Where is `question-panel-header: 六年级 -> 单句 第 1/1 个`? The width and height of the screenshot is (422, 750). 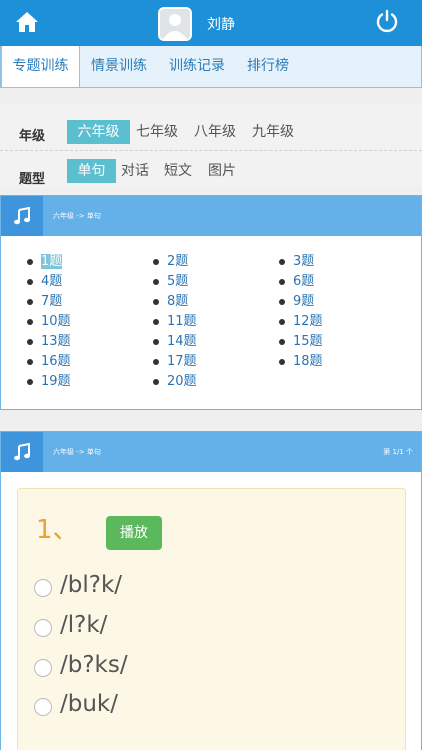
question-panel-header: 六年级 -> 单句 第 1/1 个 is located at coordinates (211, 452).